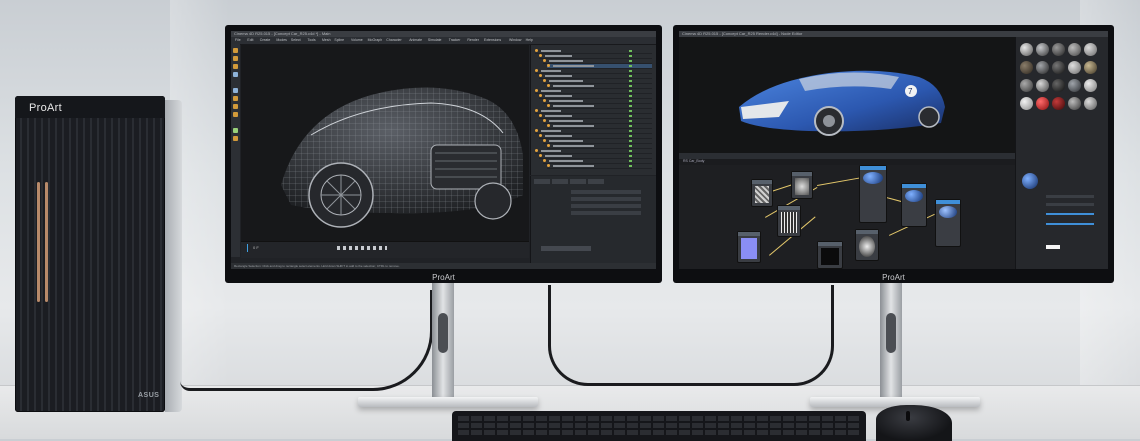 This screenshot has width=1140, height=441. I want to click on menu-item: Tracker, so click(455, 40).